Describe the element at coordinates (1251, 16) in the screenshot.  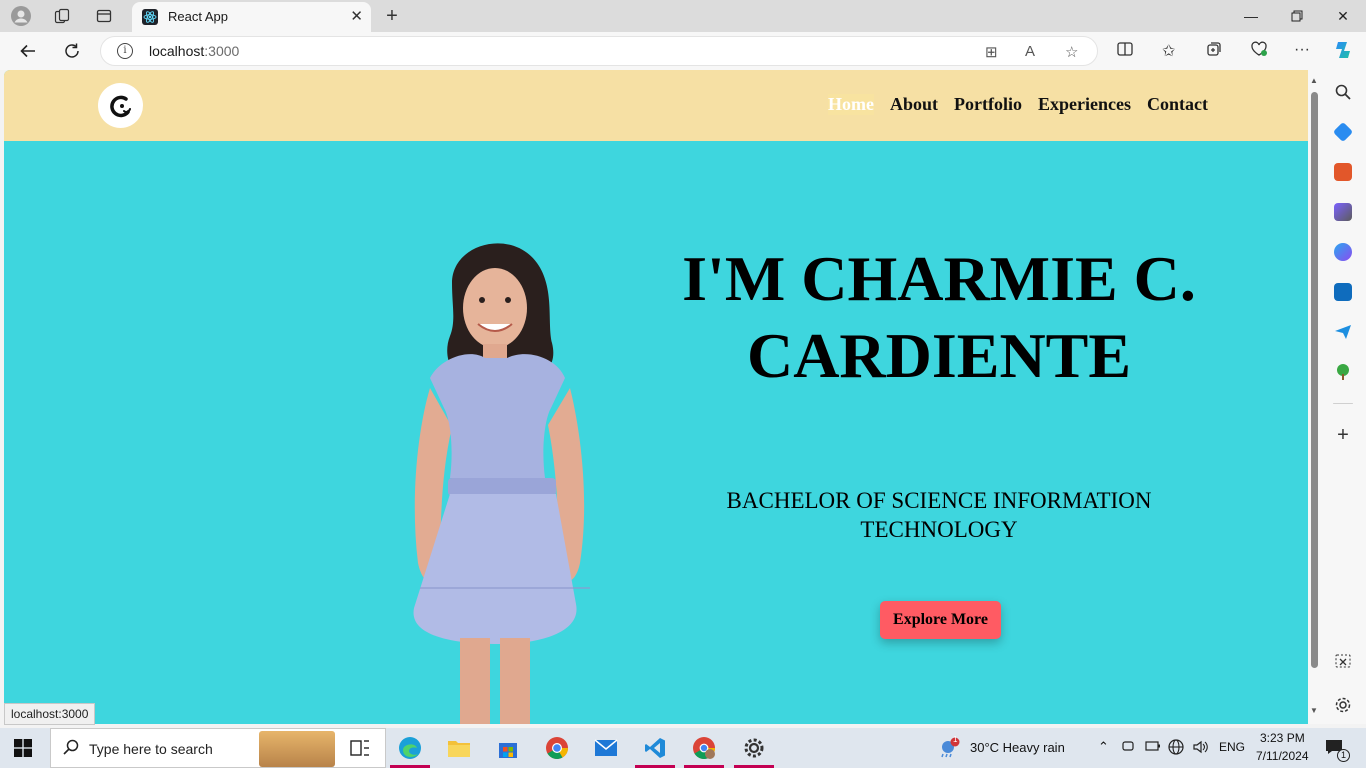
I see `minimize-button: —` at that location.